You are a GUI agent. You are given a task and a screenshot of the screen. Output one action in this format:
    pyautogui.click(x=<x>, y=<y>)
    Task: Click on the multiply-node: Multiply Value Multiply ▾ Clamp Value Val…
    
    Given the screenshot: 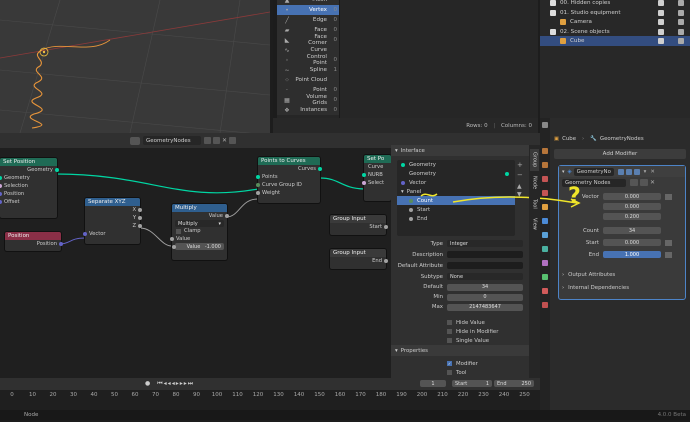 What is the action you would take?
    pyautogui.click(x=199, y=232)
    